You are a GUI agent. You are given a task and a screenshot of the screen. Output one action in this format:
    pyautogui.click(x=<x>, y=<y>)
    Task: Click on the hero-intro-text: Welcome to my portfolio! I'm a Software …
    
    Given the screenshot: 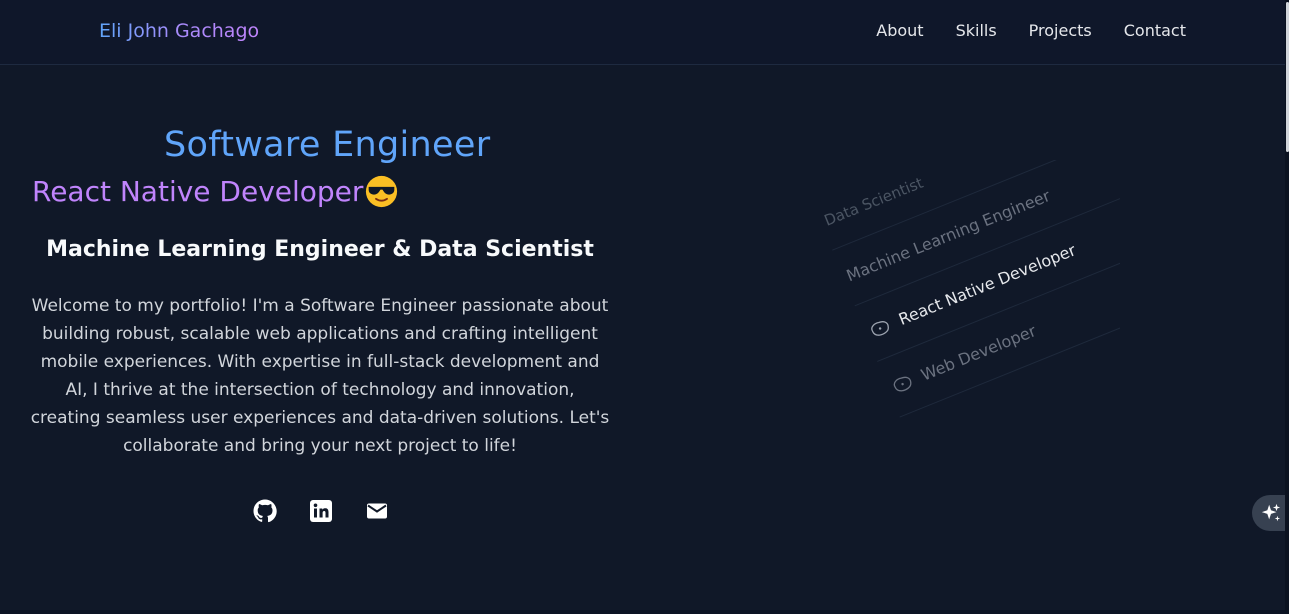 What is the action you would take?
    pyautogui.click(x=320, y=376)
    